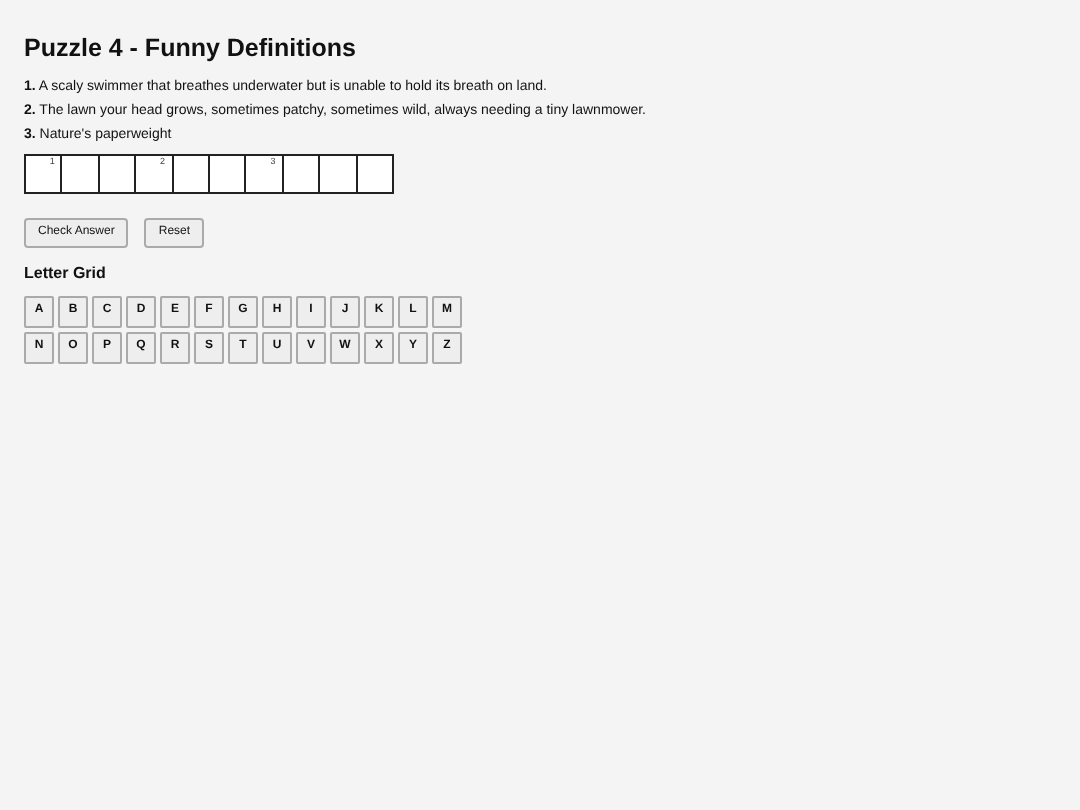 Image resolution: width=1080 pixels, height=810 pixels. Describe the element at coordinates (66, 274) in the screenshot. I see `section-heading: Letter Grid` at that location.